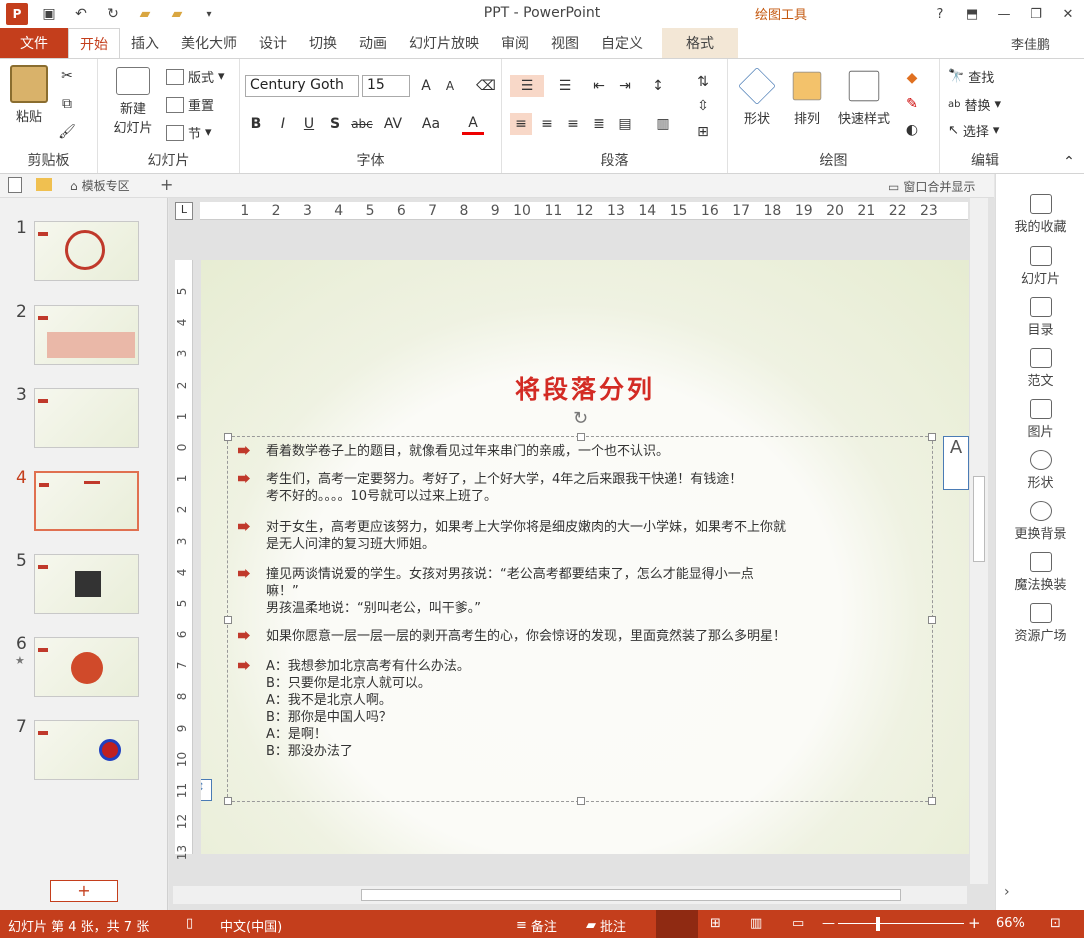  Describe the element at coordinates (29, 95) in the screenshot. I see `paste-button: 粘贴` at that location.